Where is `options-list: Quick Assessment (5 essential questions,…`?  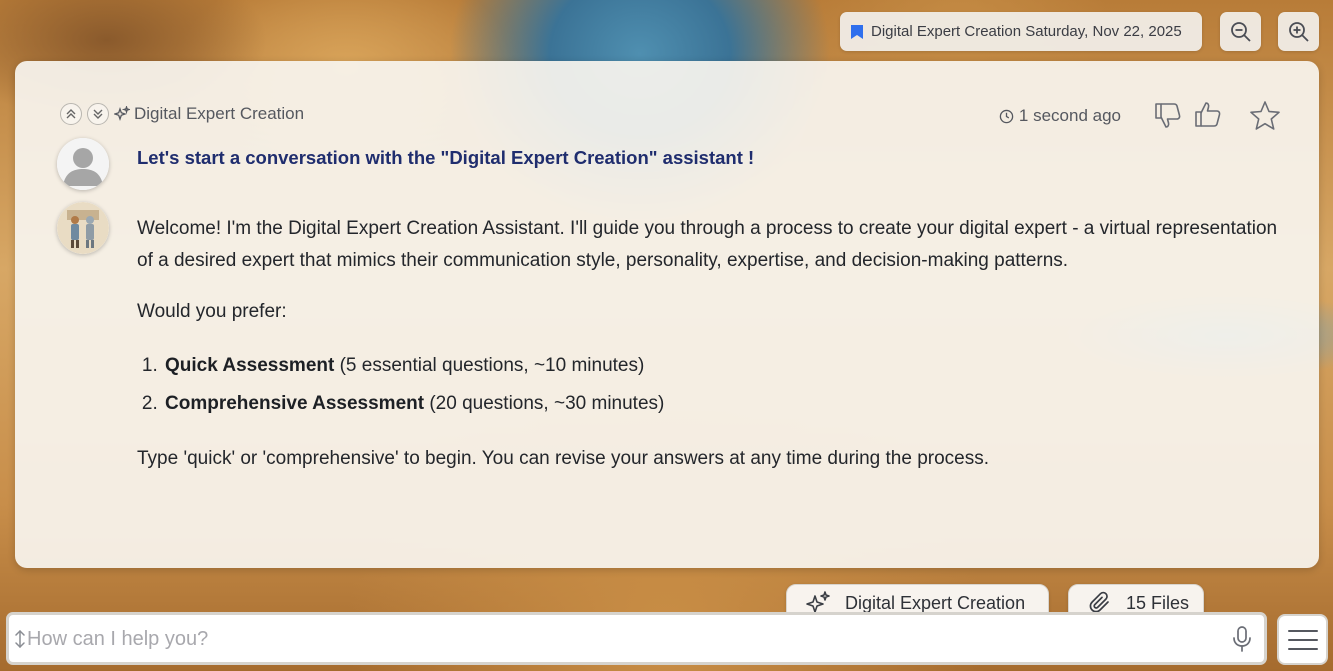
options-list: Quick Assessment (5 essential questions,… is located at coordinates (725, 385).